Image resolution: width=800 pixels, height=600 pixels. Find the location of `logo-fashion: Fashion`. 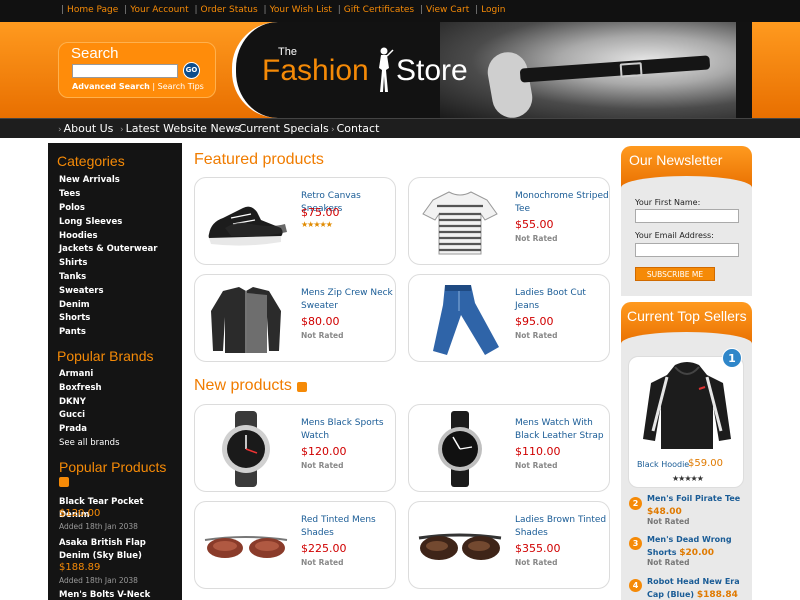

logo-fashion: Fashion is located at coordinates (315, 70).